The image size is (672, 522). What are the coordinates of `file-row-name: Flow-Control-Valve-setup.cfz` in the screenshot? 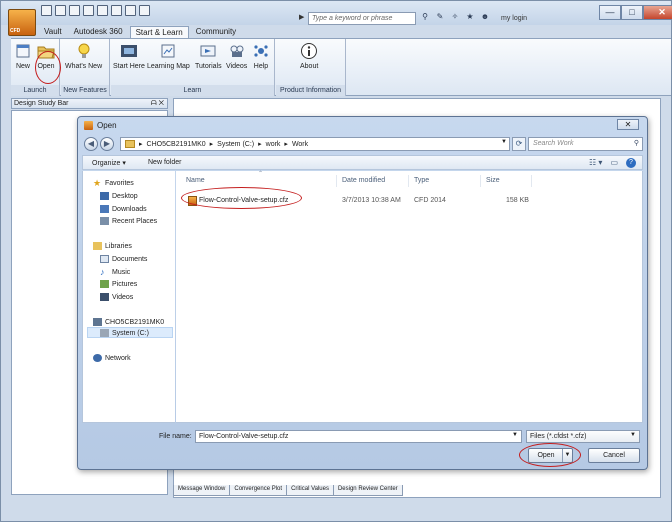 It's located at (243, 200).